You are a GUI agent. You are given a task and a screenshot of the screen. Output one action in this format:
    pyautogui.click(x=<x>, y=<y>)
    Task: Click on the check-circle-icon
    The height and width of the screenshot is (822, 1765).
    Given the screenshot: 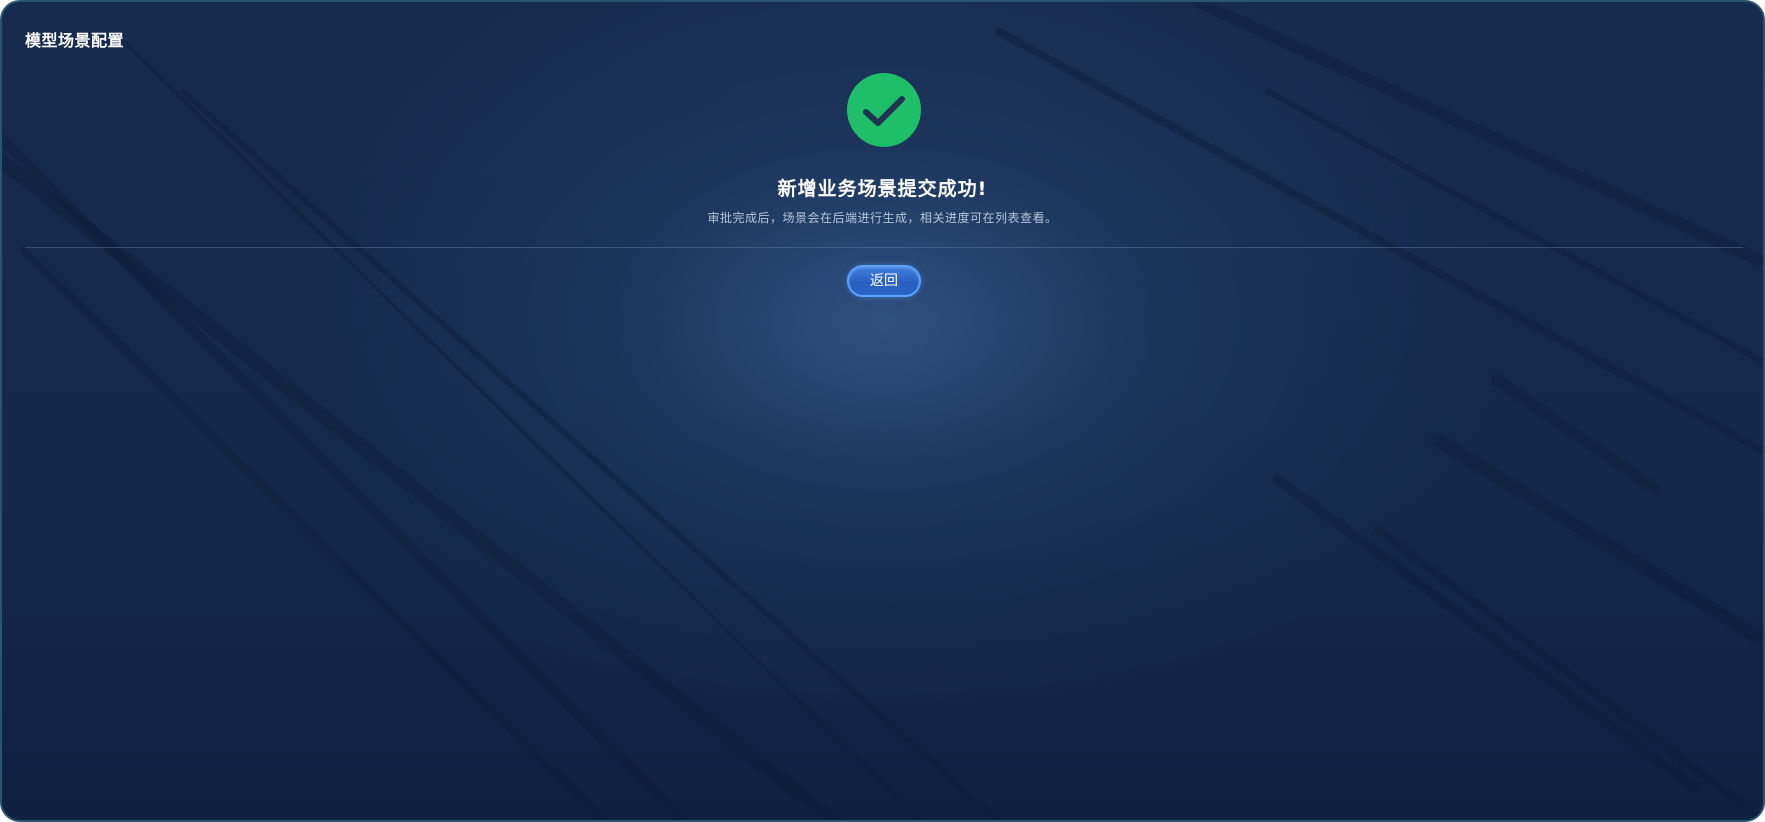 What is the action you would take?
    pyautogui.click(x=884, y=110)
    